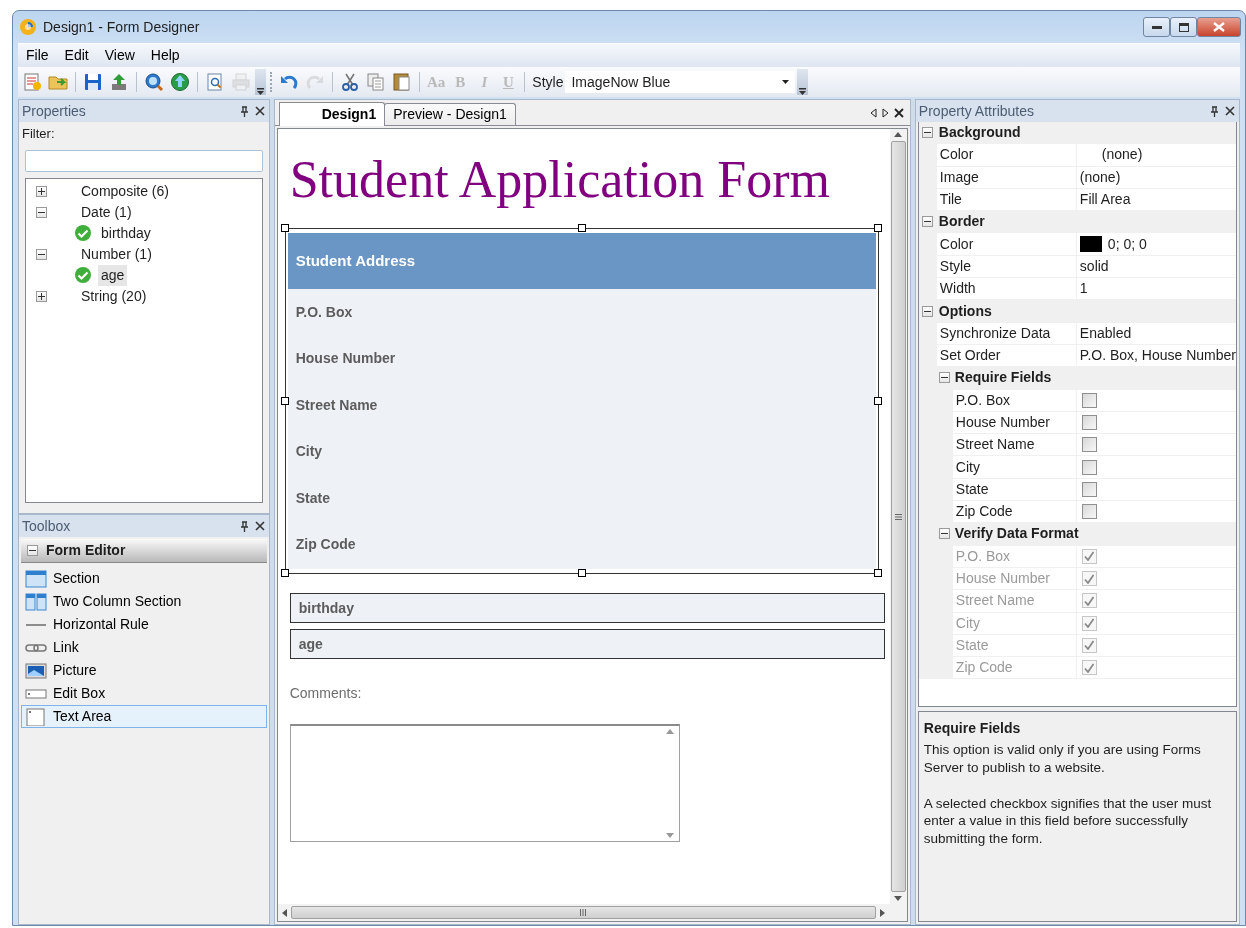  I want to click on property-value: P.O. Box, House Number, so click(1156, 355).